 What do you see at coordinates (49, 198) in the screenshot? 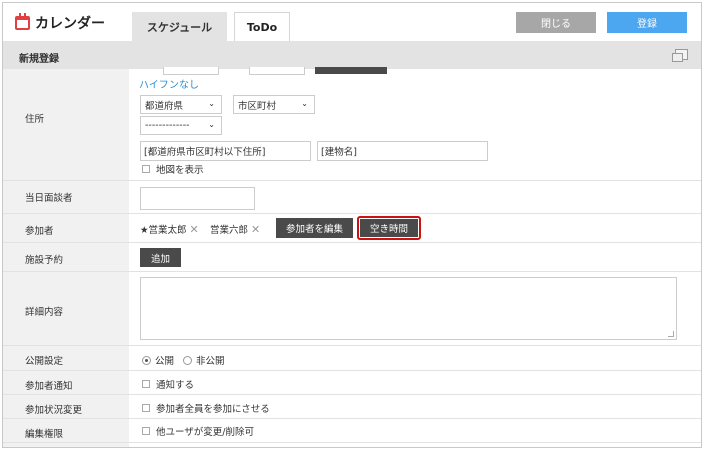
I see `interviewer-label: 当日面談者` at bounding box center [49, 198].